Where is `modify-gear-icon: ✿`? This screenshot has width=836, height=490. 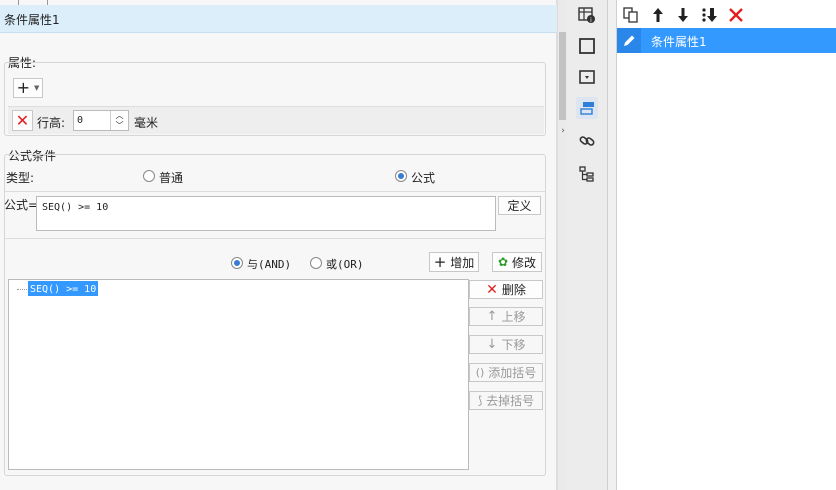 modify-gear-icon: ✿ is located at coordinates (503, 262).